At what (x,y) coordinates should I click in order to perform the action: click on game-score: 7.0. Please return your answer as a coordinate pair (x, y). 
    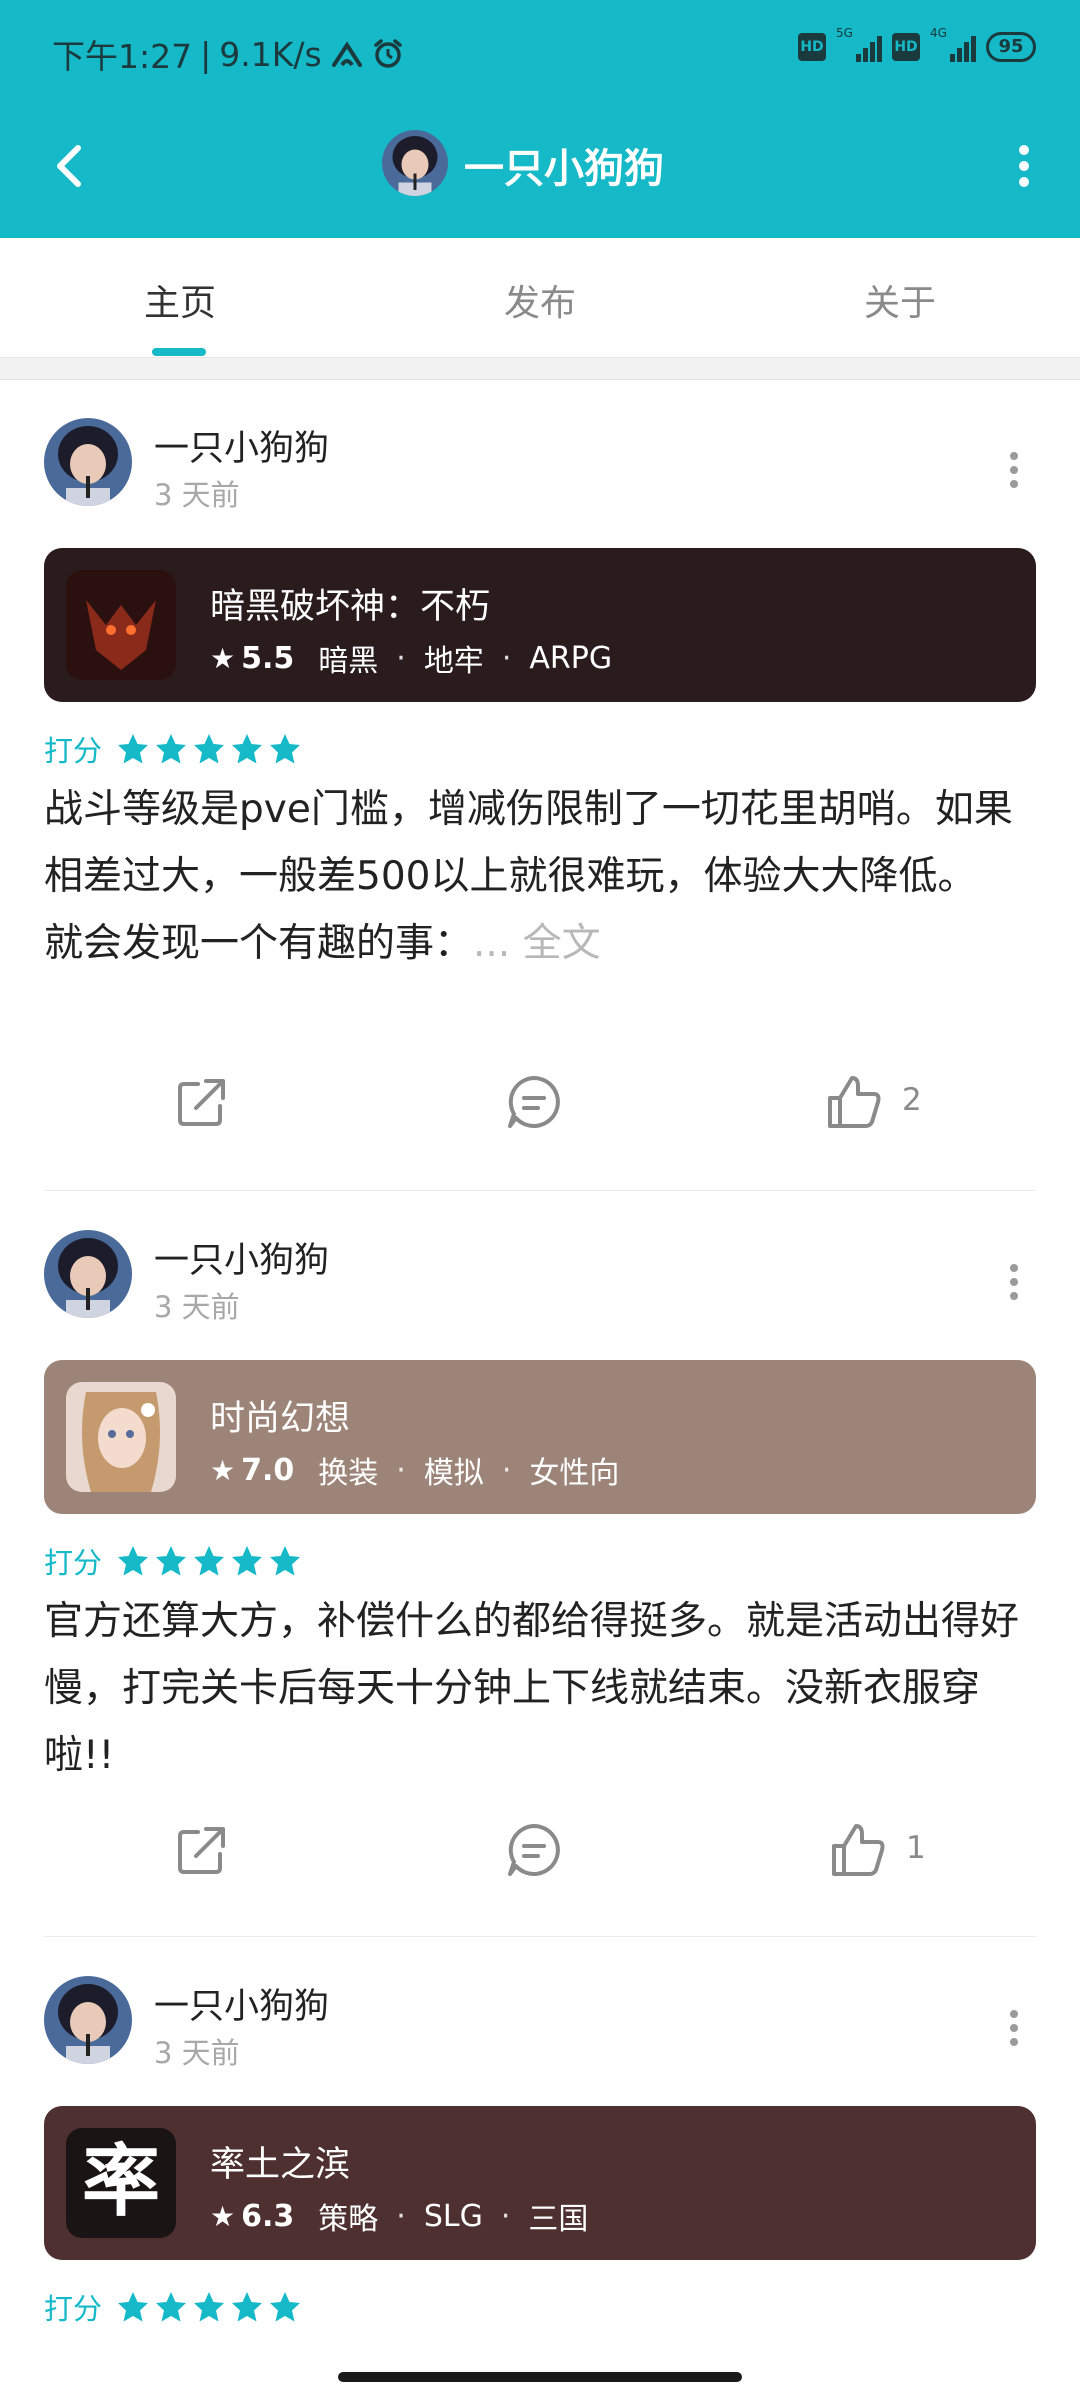
    Looking at the image, I should click on (268, 1470).